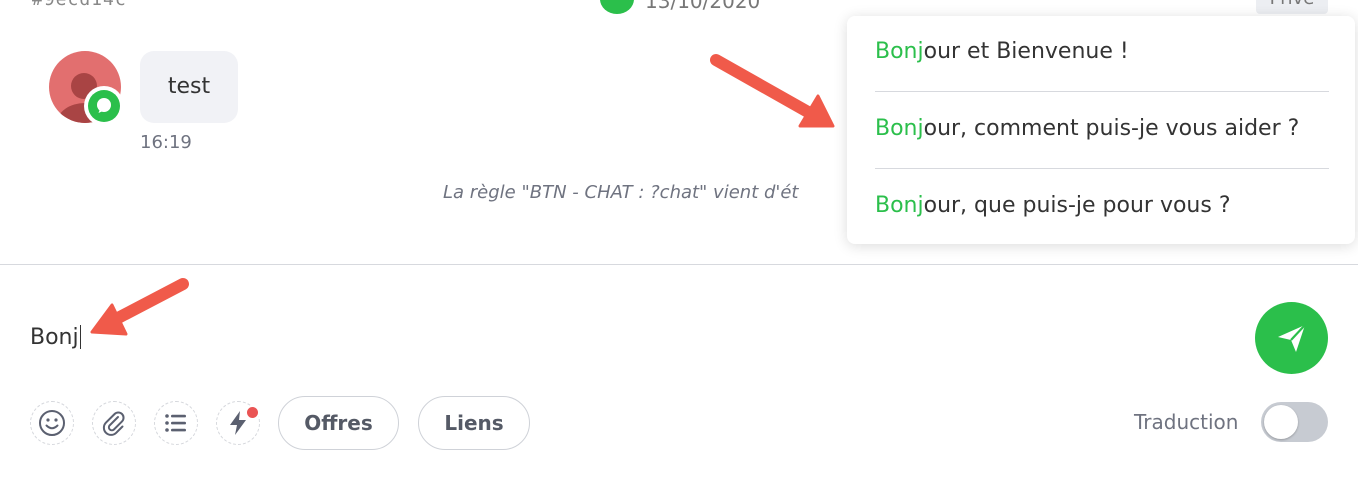 The image size is (1358, 486). I want to click on toggle-knob, so click(1281, 422).